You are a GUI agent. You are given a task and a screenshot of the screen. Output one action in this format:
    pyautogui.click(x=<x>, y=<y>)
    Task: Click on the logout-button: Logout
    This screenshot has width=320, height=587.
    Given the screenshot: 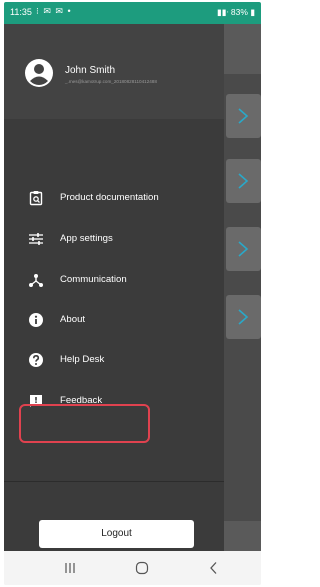 What is the action you would take?
    pyautogui.click(x=116, y=534)
    